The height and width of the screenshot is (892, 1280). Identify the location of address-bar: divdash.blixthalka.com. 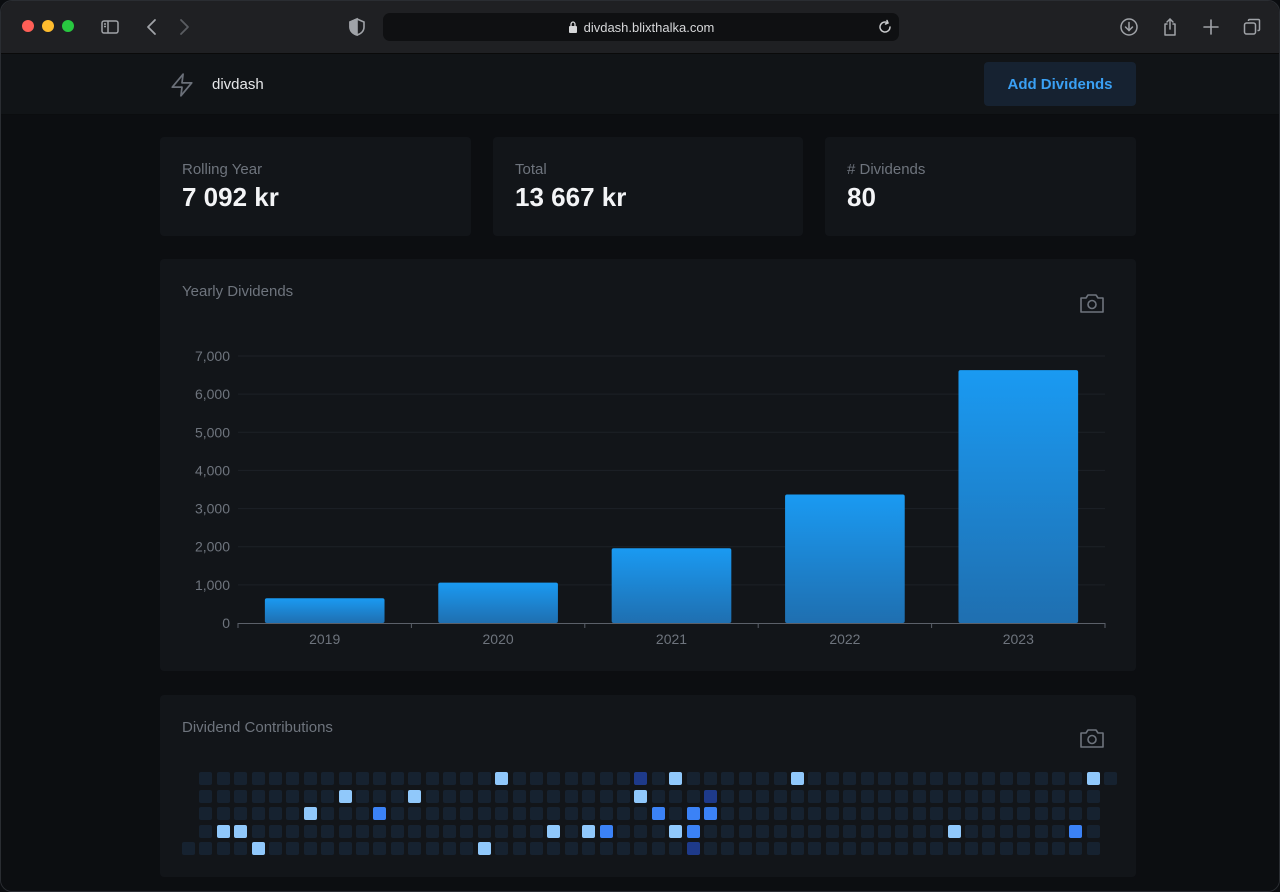
(641, 27).